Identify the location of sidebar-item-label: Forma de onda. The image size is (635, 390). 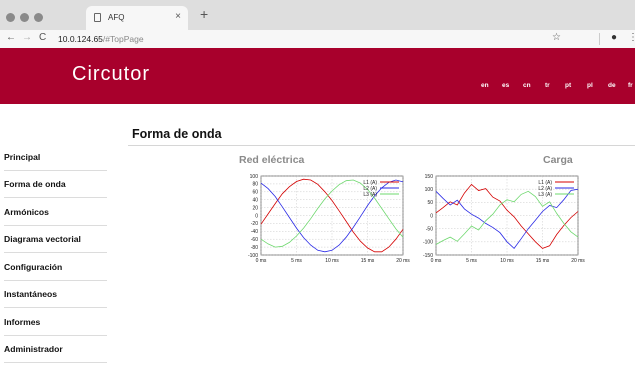
(35, 184).